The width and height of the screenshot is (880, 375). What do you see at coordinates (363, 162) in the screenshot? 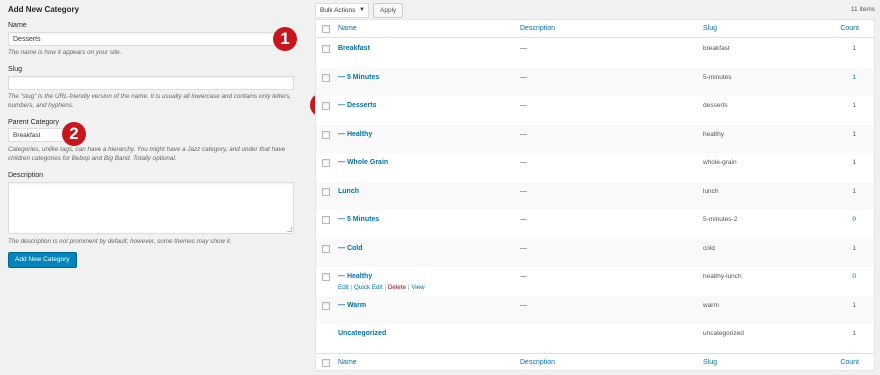
I see `row-name-link: — Whole Grain` at bounding box center [363, 162].